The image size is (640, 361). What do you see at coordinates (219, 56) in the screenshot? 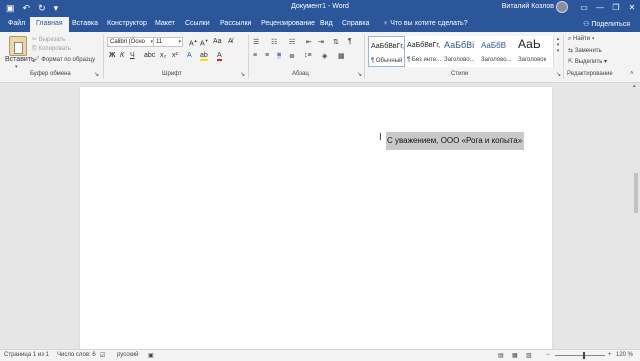
I see `font-color-icon: A` at bounding box center [219, 56].